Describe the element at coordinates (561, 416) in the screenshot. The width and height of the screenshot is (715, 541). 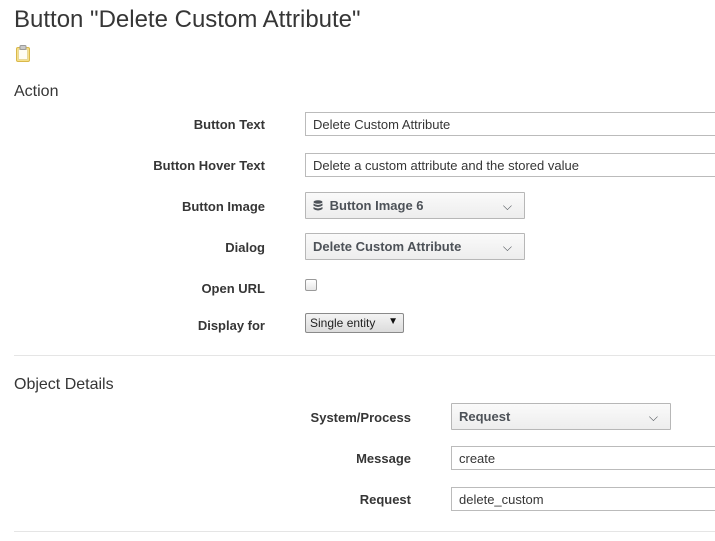
I see `system-process-select: Request ⌵` at that location.